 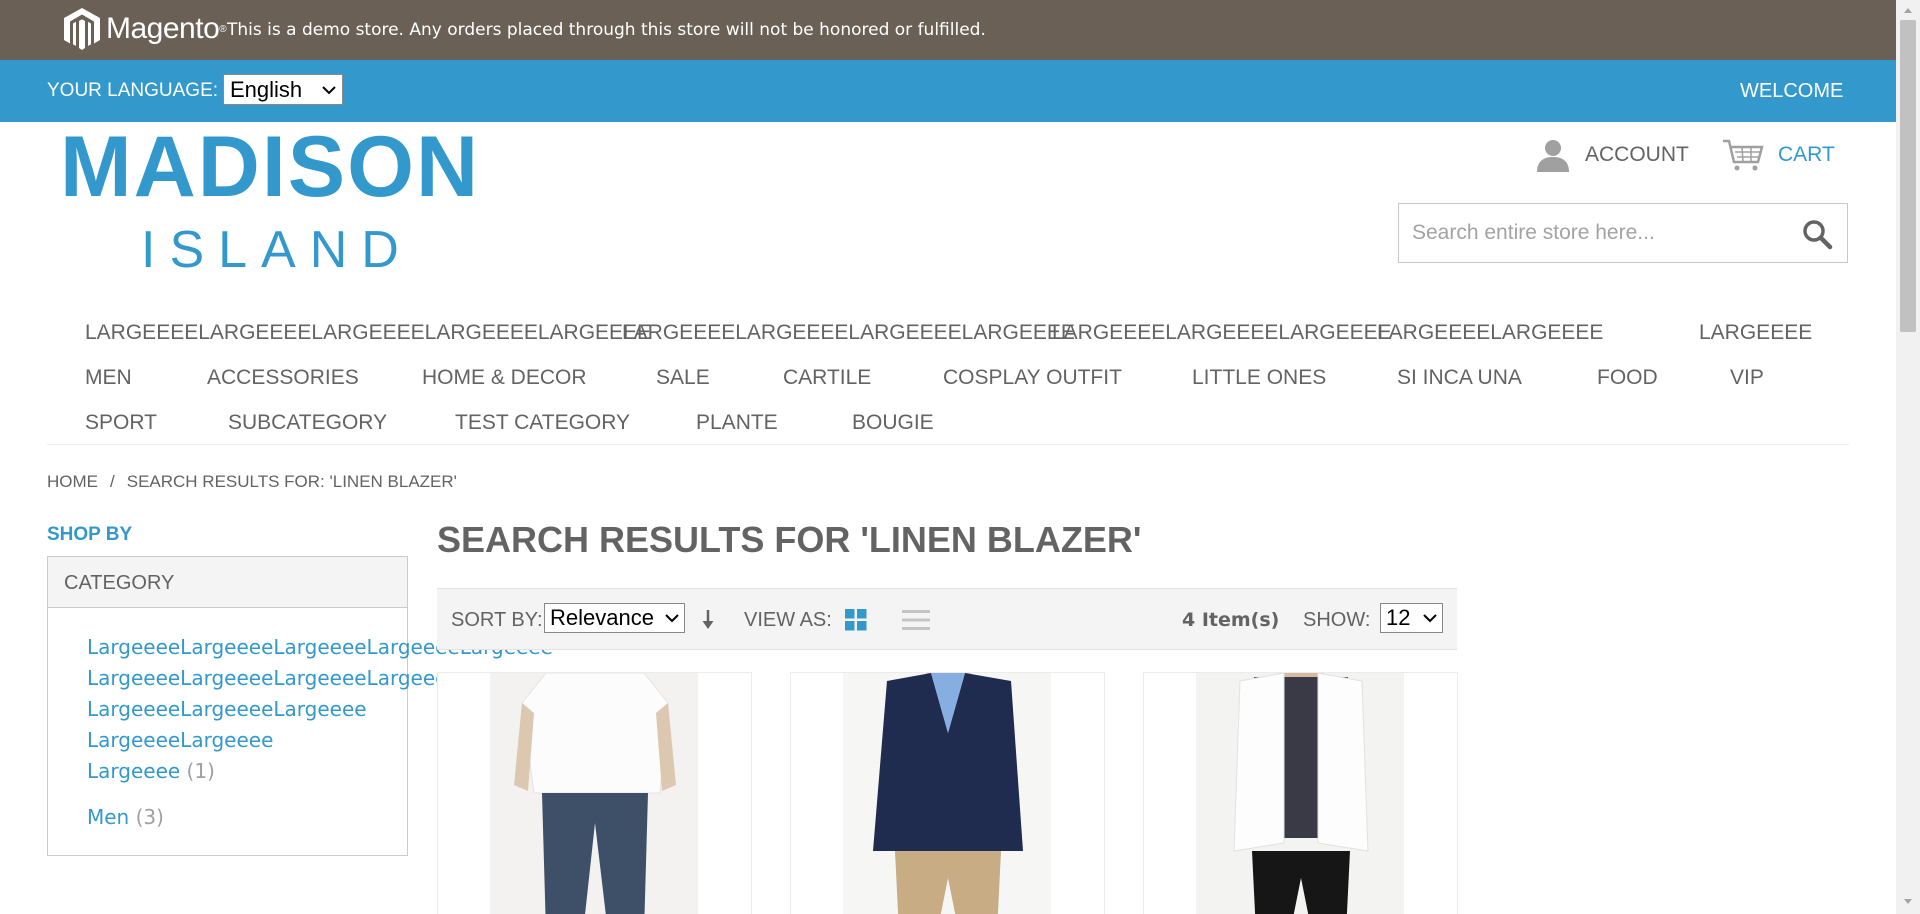 What do you see at coordinates (602, 617) in the screenshot?
I see `sort-by-value: Relevance` at bounding box center [602, 617].